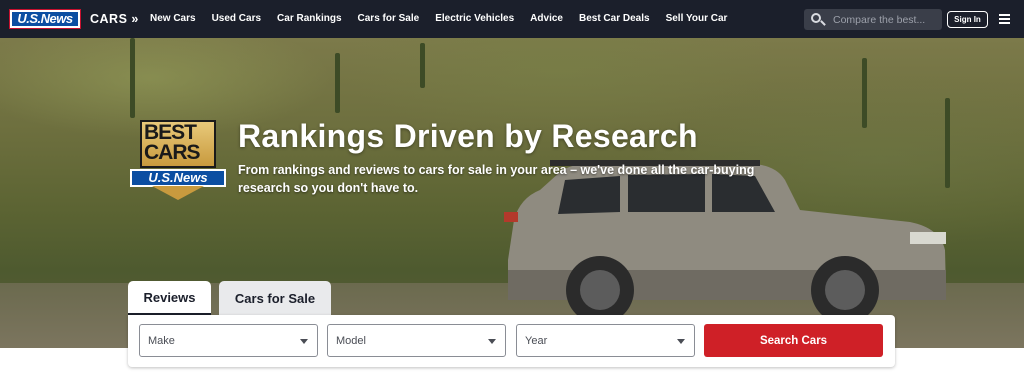 The width and height of the screenshot is (1024, 373). What do you see at coordinates (697, 18) in the screenshot?
I see `nav-link-sell-your-car: Sell Your Car` at bounding box center [697, 18].